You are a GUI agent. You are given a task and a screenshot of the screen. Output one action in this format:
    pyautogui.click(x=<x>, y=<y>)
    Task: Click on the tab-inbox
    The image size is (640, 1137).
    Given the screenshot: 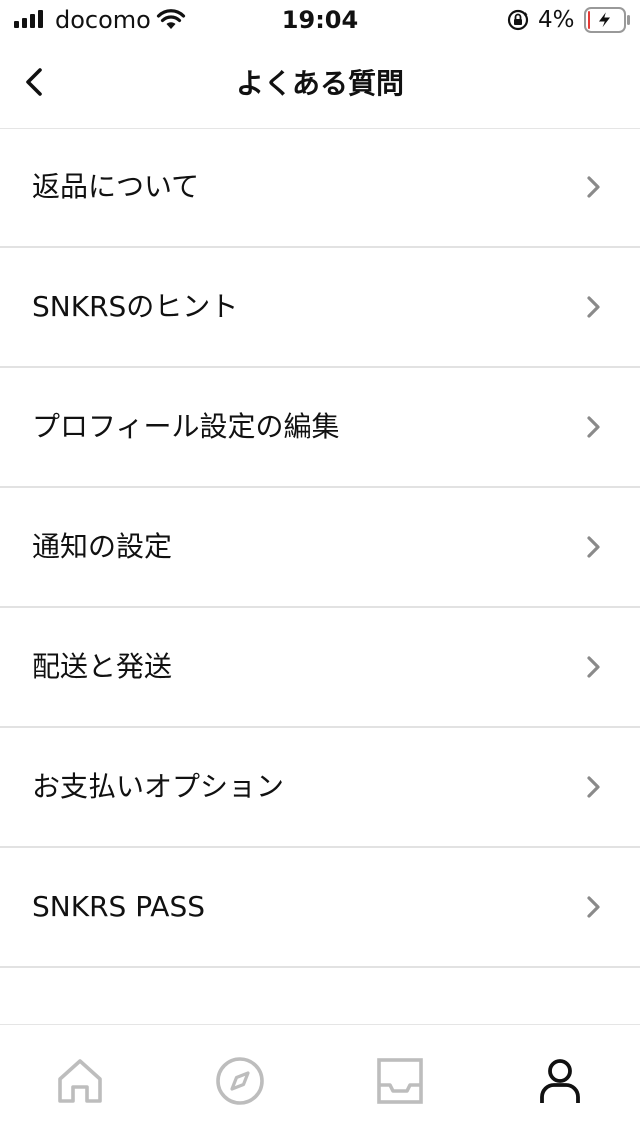 What is the action you would take?
    pyautogui.click(x=400, y=1081)
    